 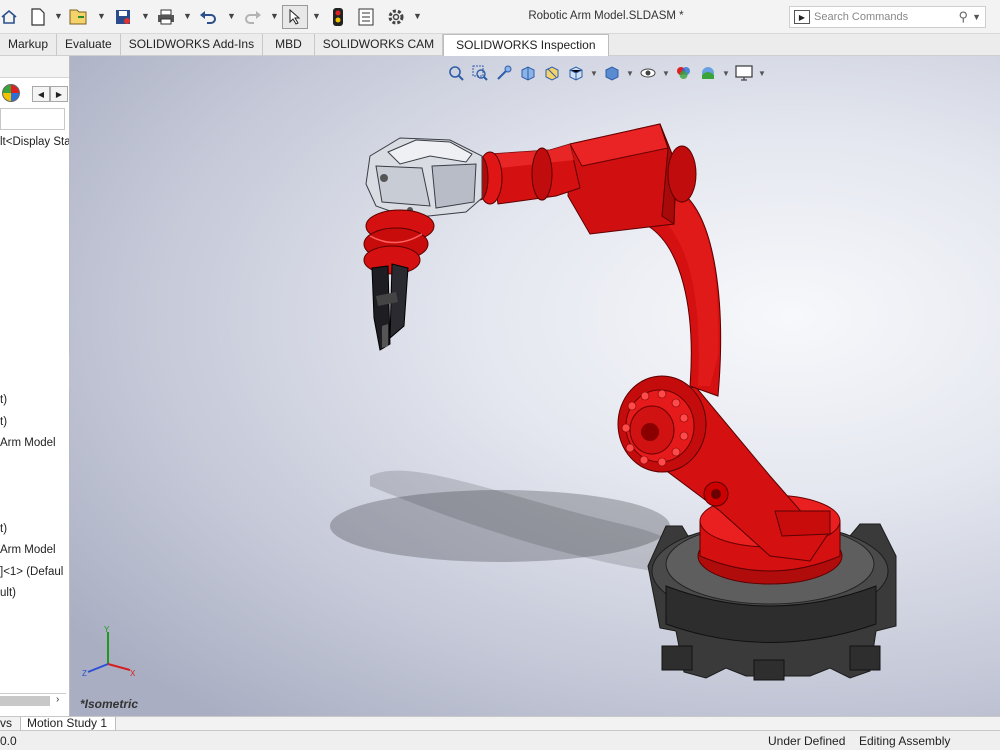 I want to click on panel-tab-scroller: ◀ ▶, so click(x=50, y=94).